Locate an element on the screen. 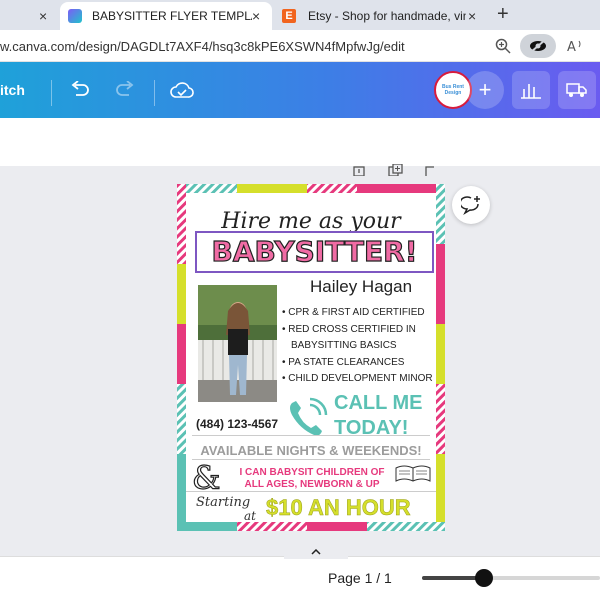 The height and width of the screenshot is (600, 600). new-tab-button: + is located at coordinates (503, 14).